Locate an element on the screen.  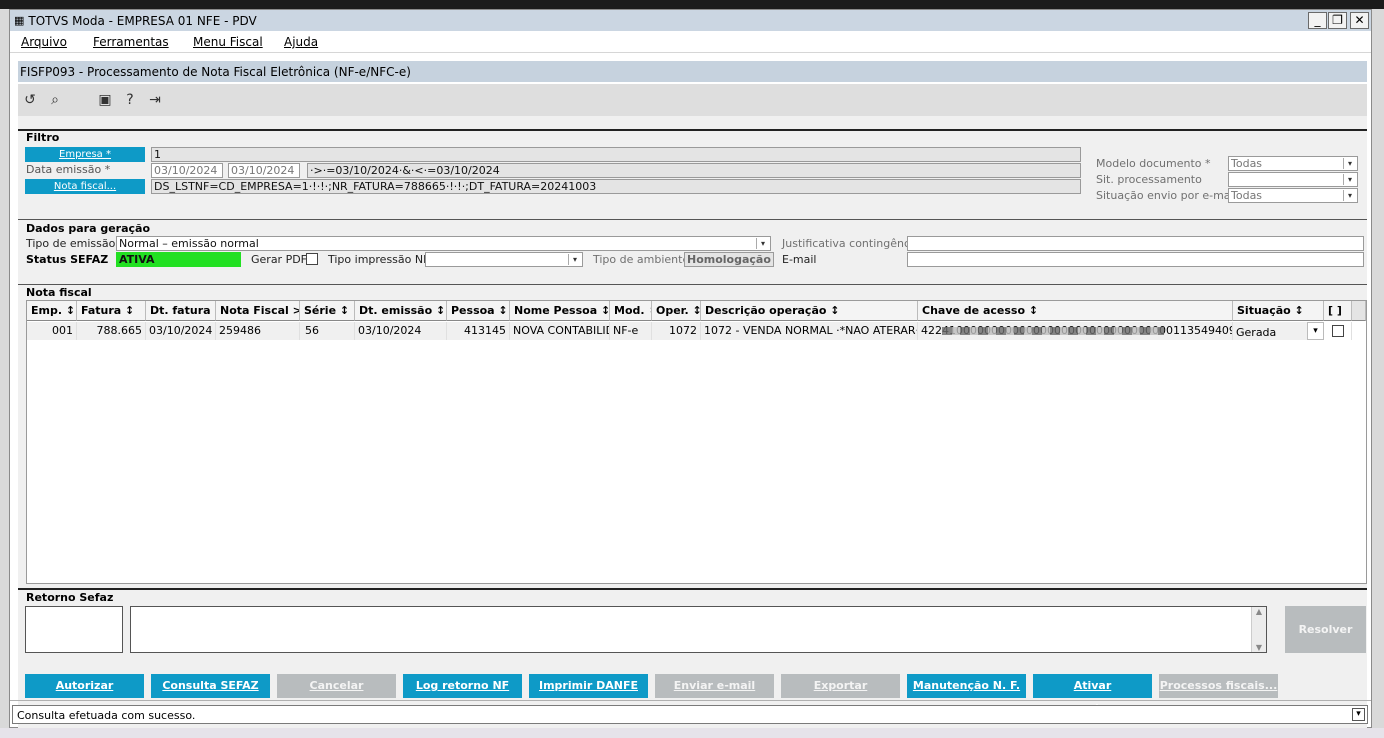
menu-ferramentas: Ferramentas is located at coordinates (131, 42).